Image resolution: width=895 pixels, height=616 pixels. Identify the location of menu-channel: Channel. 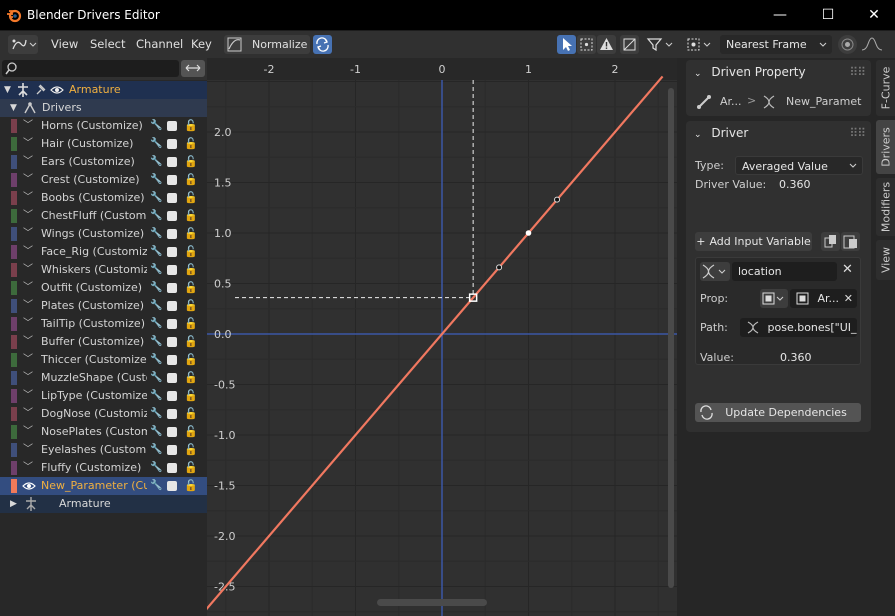
(159, 44).